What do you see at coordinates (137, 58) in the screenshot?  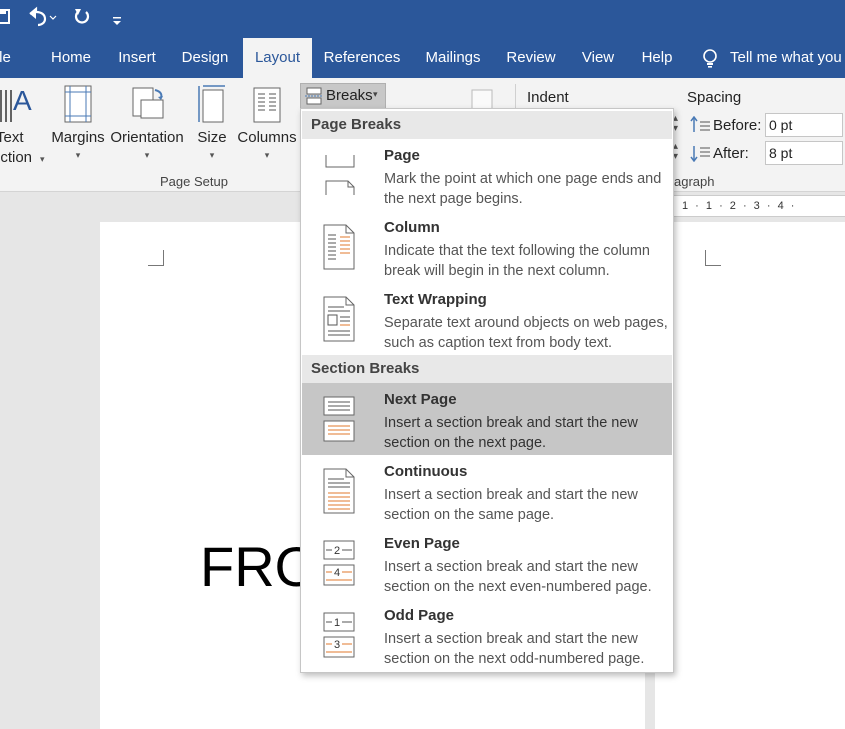 I see `tab-insert: Insert` at bounding box center [137, 58].